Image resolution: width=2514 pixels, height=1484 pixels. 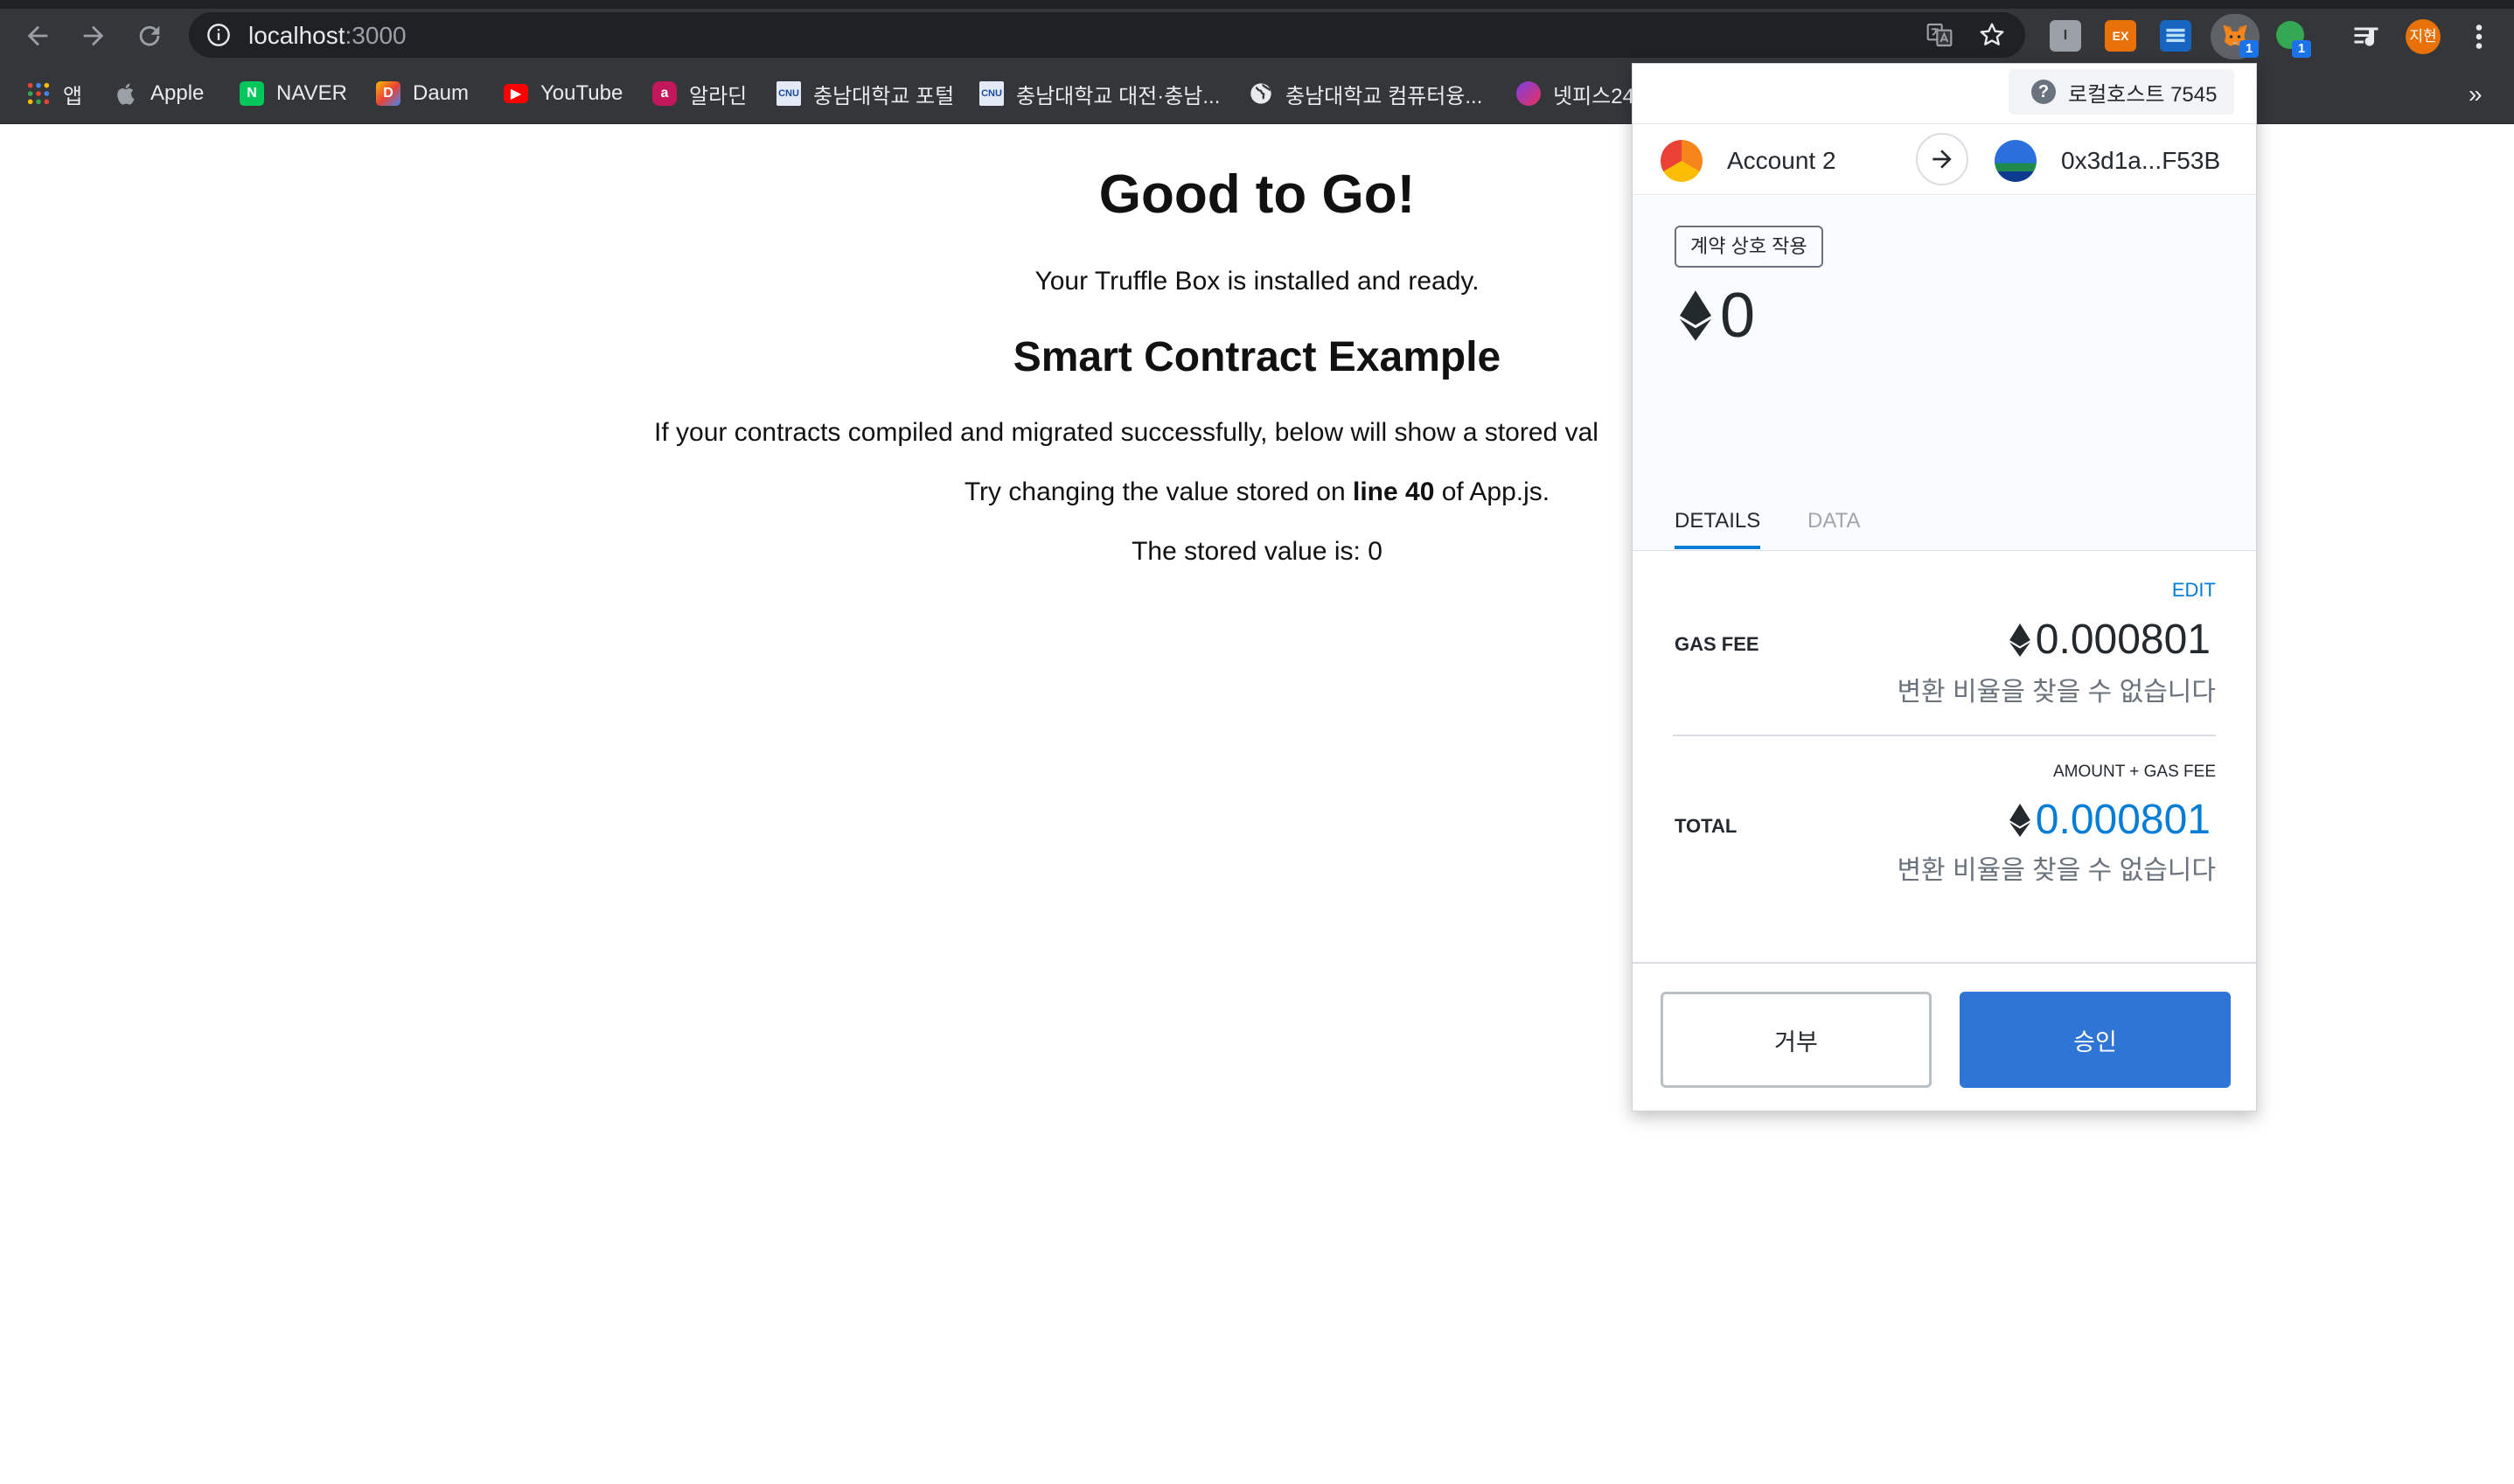 I want to click on text-extension-icon: I, so click(x=2065, y=36).